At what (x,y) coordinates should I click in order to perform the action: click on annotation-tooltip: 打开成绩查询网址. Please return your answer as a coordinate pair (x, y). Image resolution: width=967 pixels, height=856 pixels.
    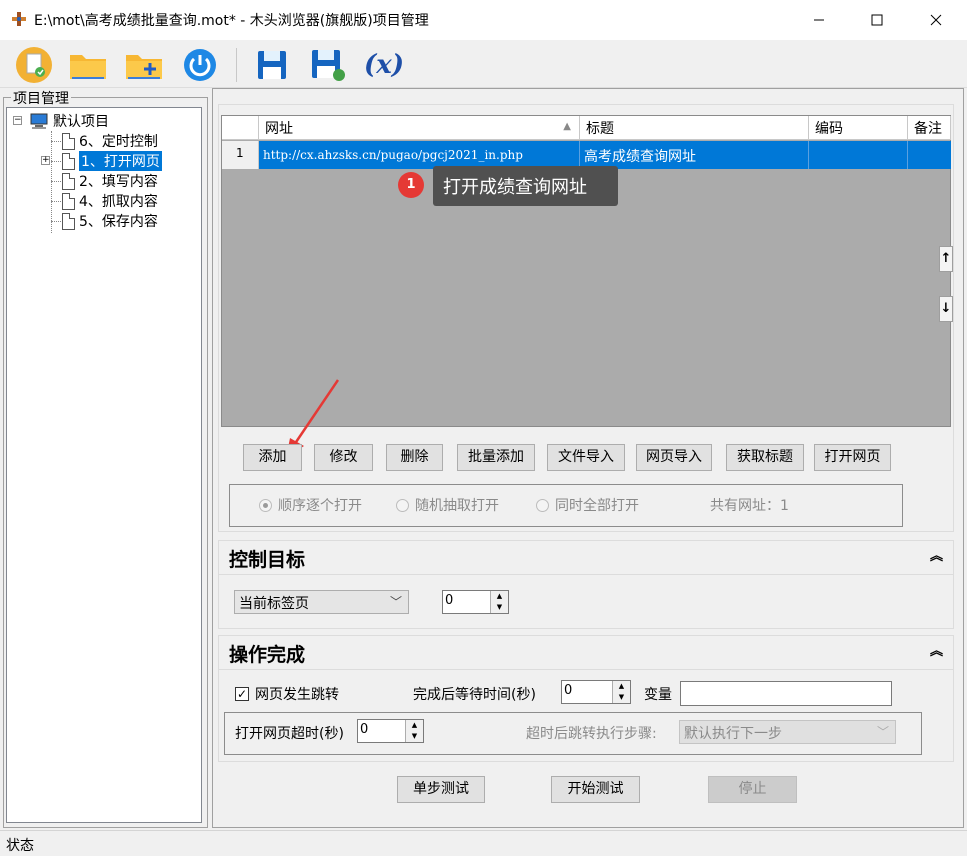
    Looking at the image, I should click on (525, 186).